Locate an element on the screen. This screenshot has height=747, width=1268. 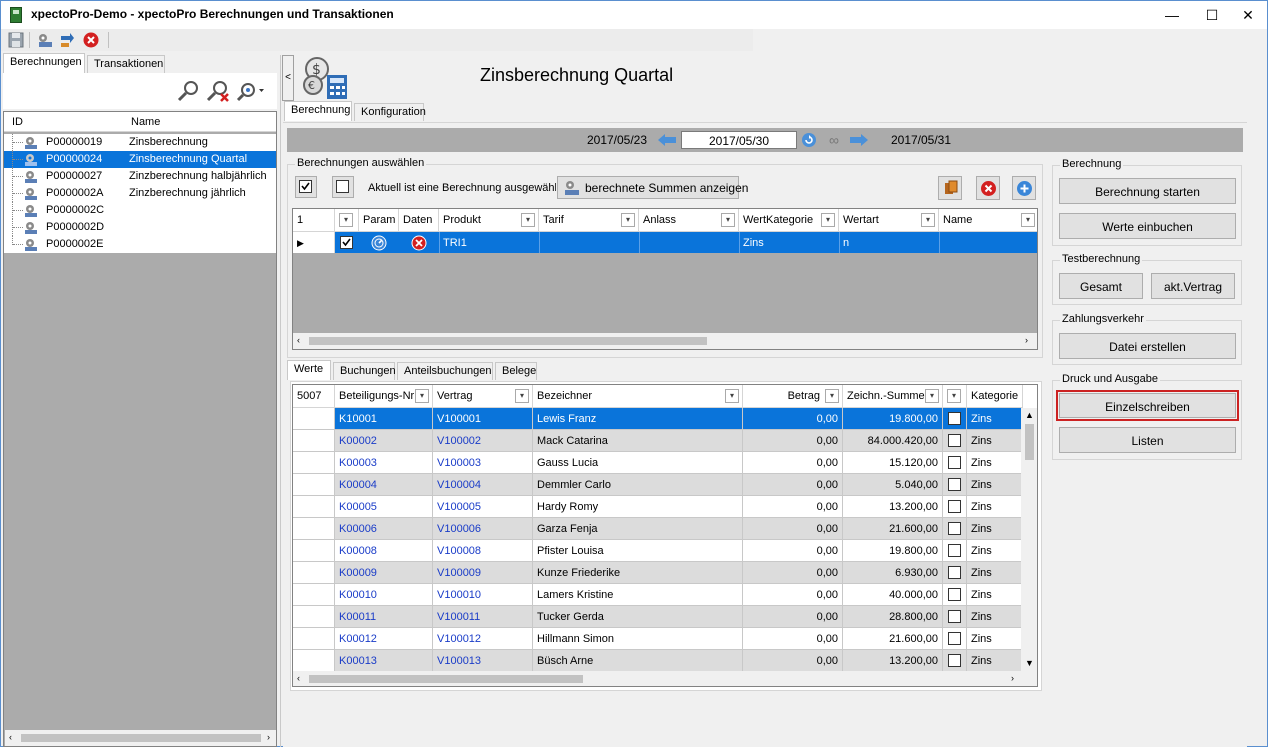
column-name: Name is located at coordinates (145, 122).